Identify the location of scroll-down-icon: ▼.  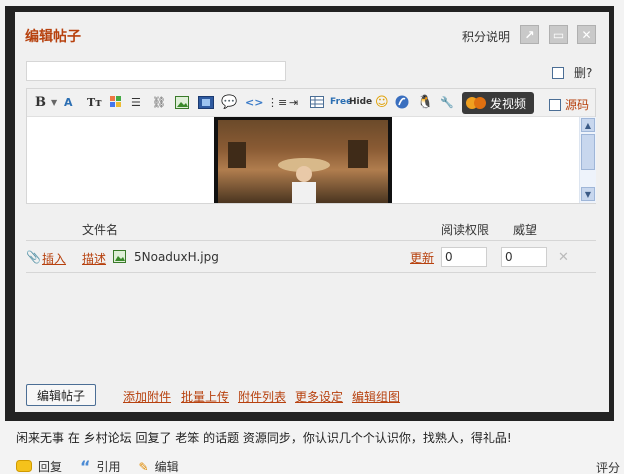
(588, 194).